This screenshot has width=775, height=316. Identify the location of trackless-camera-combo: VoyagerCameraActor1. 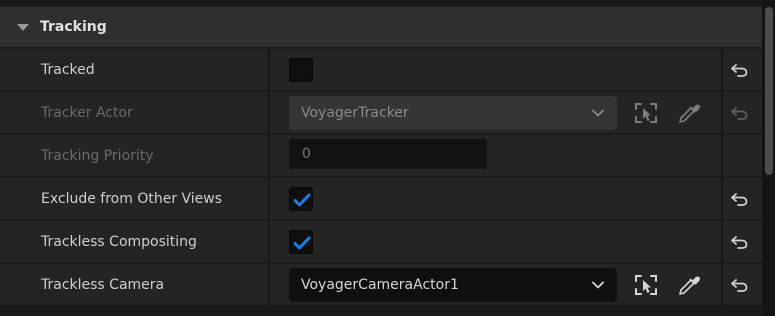
(453, 285).